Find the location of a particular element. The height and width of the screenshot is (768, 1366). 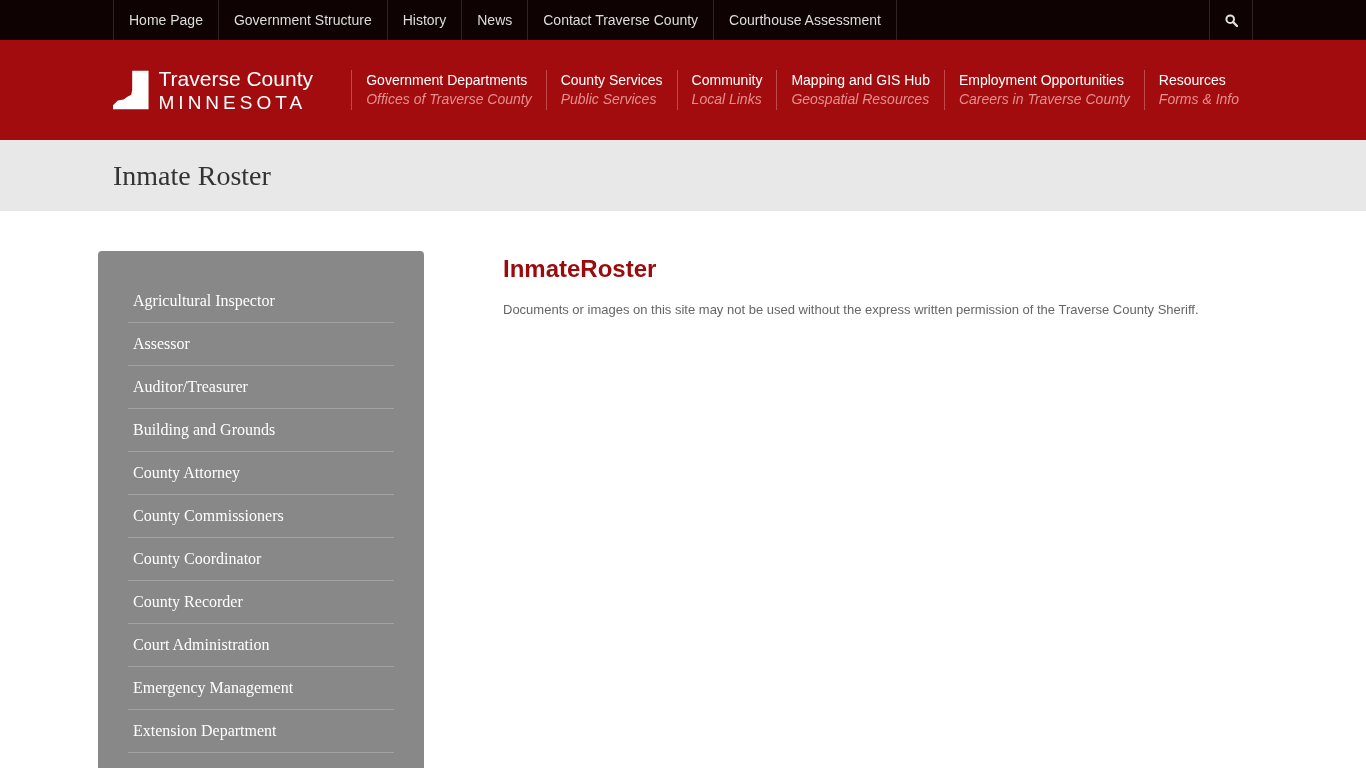

search-icon is located at coordinates (1231, 20).